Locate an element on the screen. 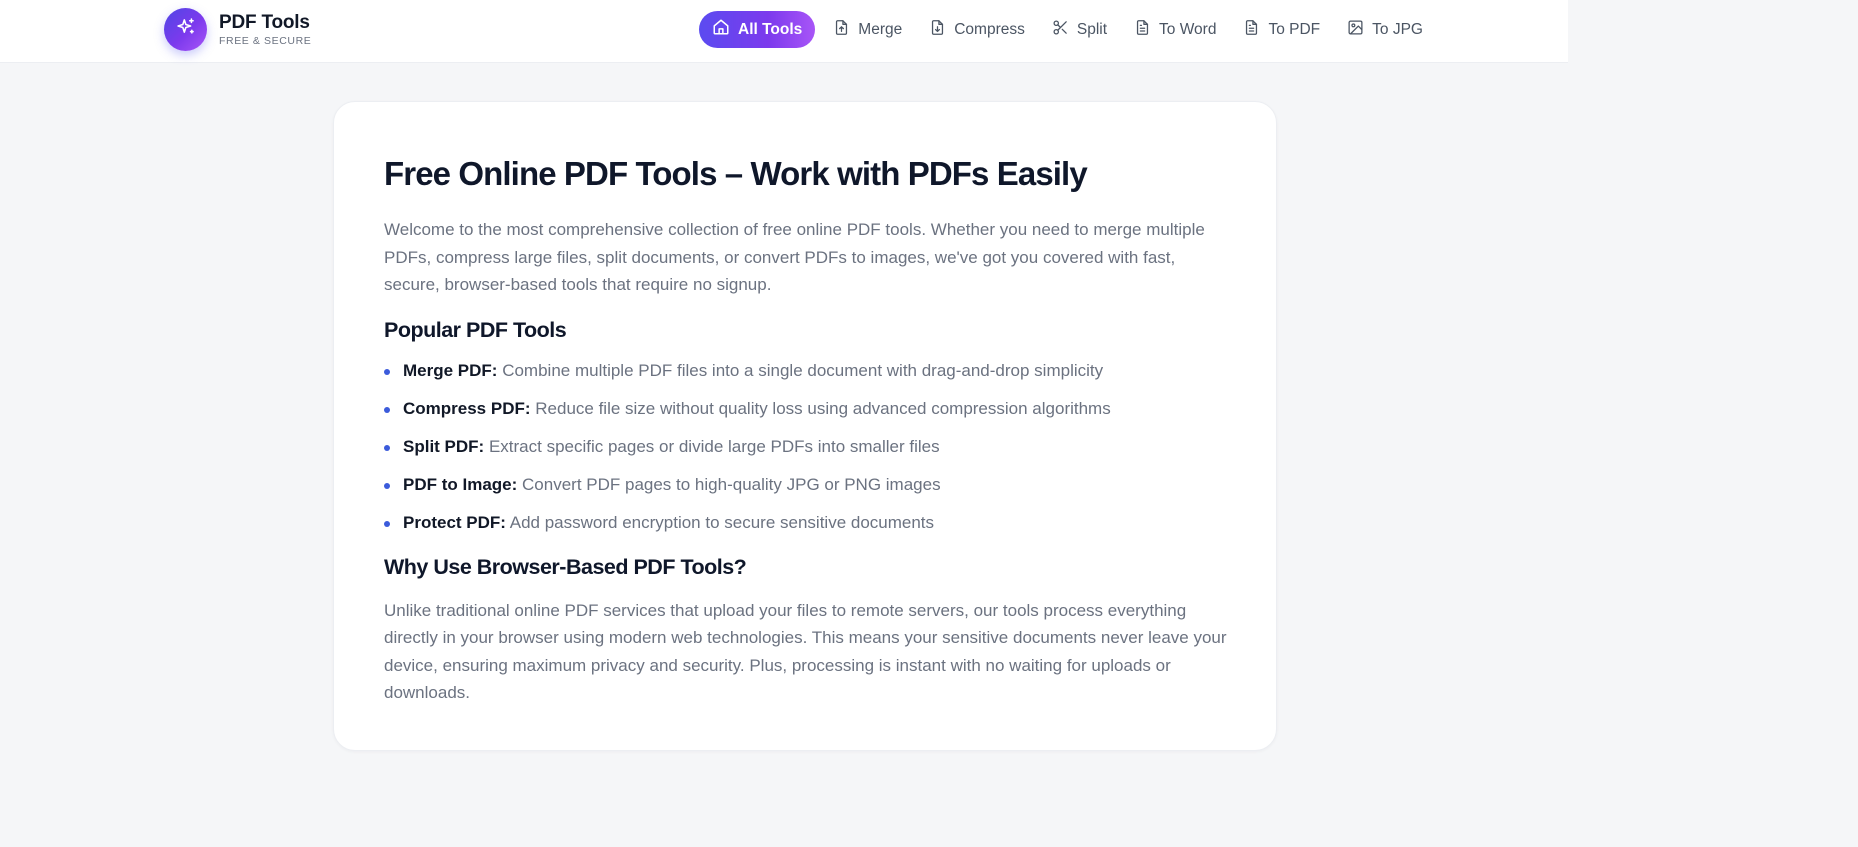 Image resolution: width=1858 pixels, height=847 pixels. scissors-icon is located at coordinates (1064, 30).